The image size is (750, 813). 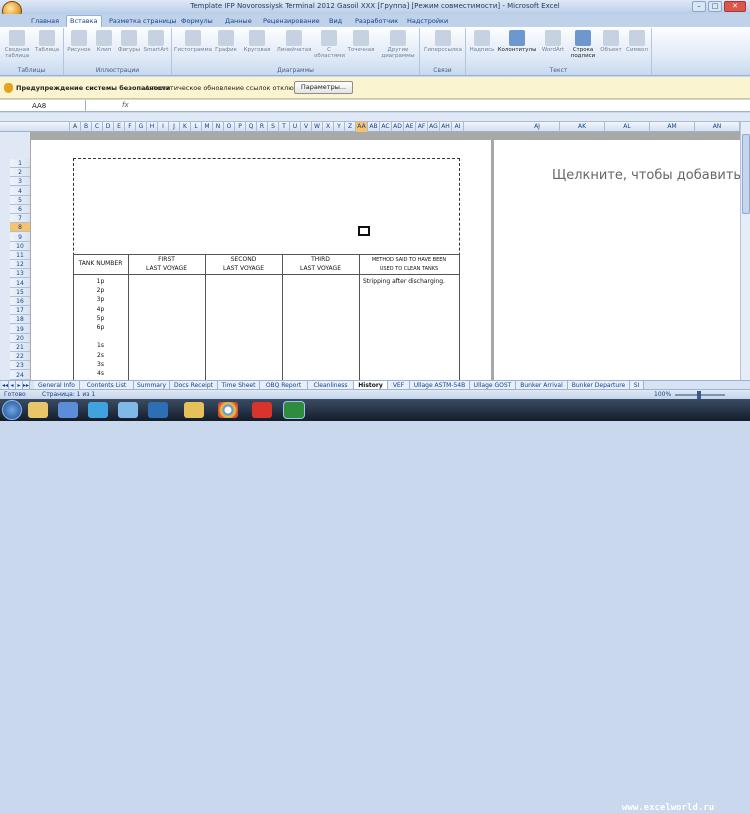 What do you see at coordinates (262, 410) in the screenshot?
I see `yandex-icon` at bounding box center [262, 410].